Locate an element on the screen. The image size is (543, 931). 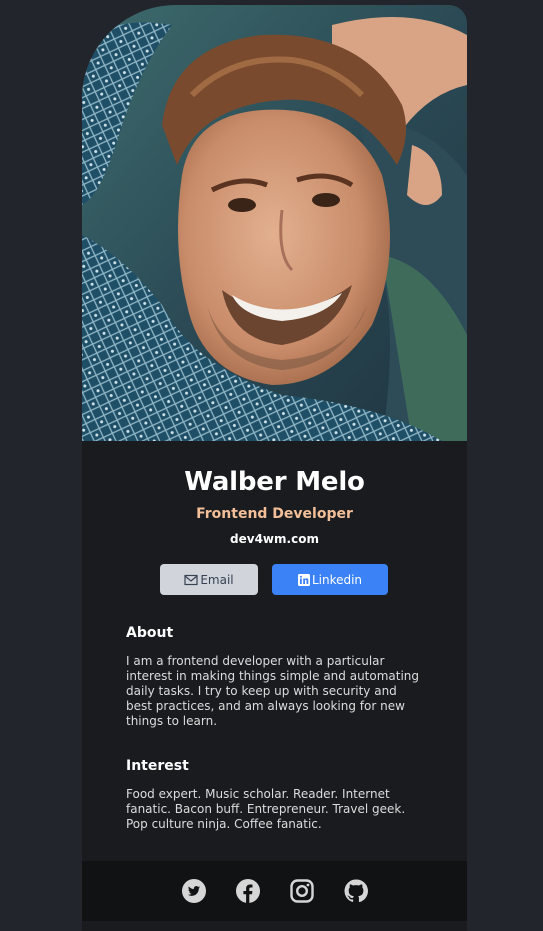
linkedin-button: Linkedin is located at coordinates (330, 579).